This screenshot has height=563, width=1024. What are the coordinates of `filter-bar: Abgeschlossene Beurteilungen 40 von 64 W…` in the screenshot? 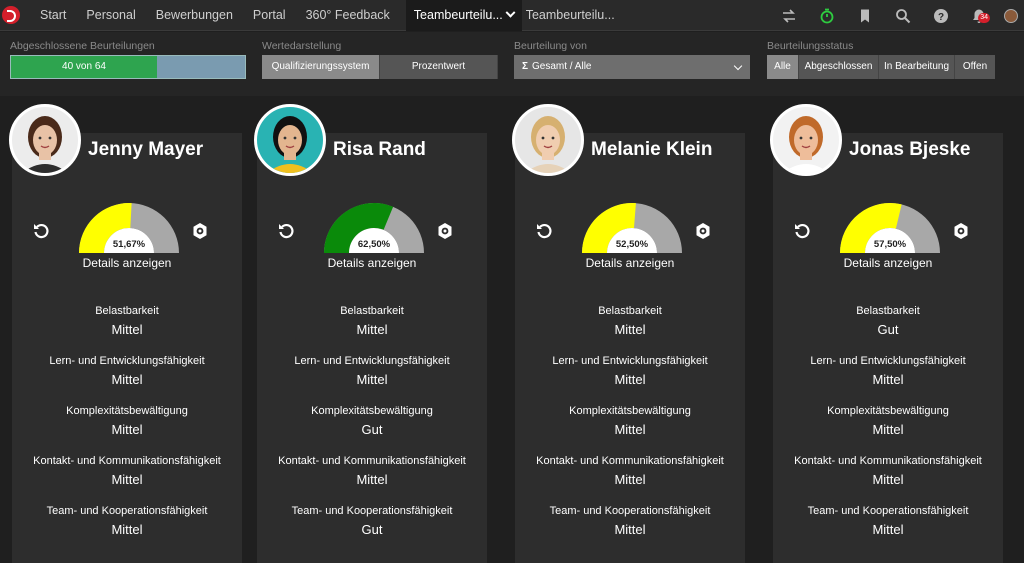 It's located at (512, 64).